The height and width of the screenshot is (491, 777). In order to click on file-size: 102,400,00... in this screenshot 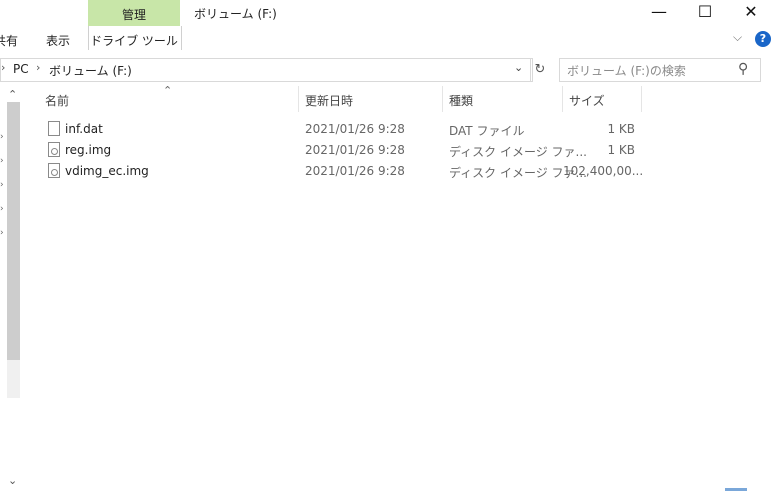, I will do `click(603, 171)`.